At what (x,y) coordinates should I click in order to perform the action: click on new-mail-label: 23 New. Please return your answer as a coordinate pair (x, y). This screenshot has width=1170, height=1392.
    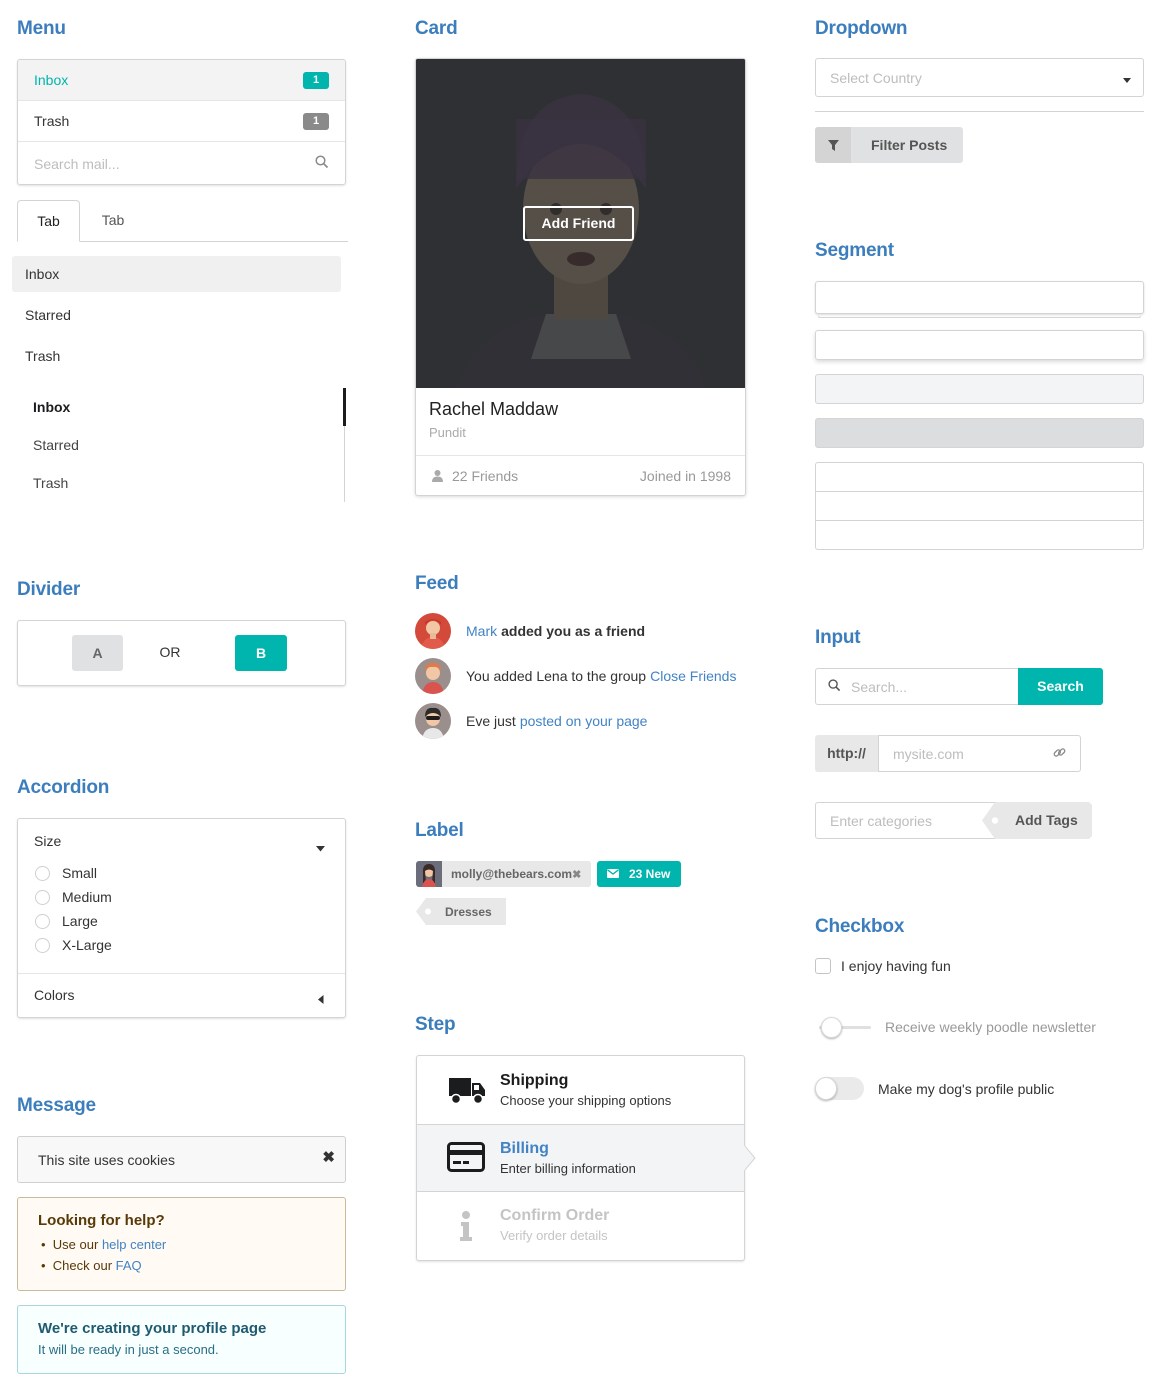
    Looking at the image, I should click on (639, 874).